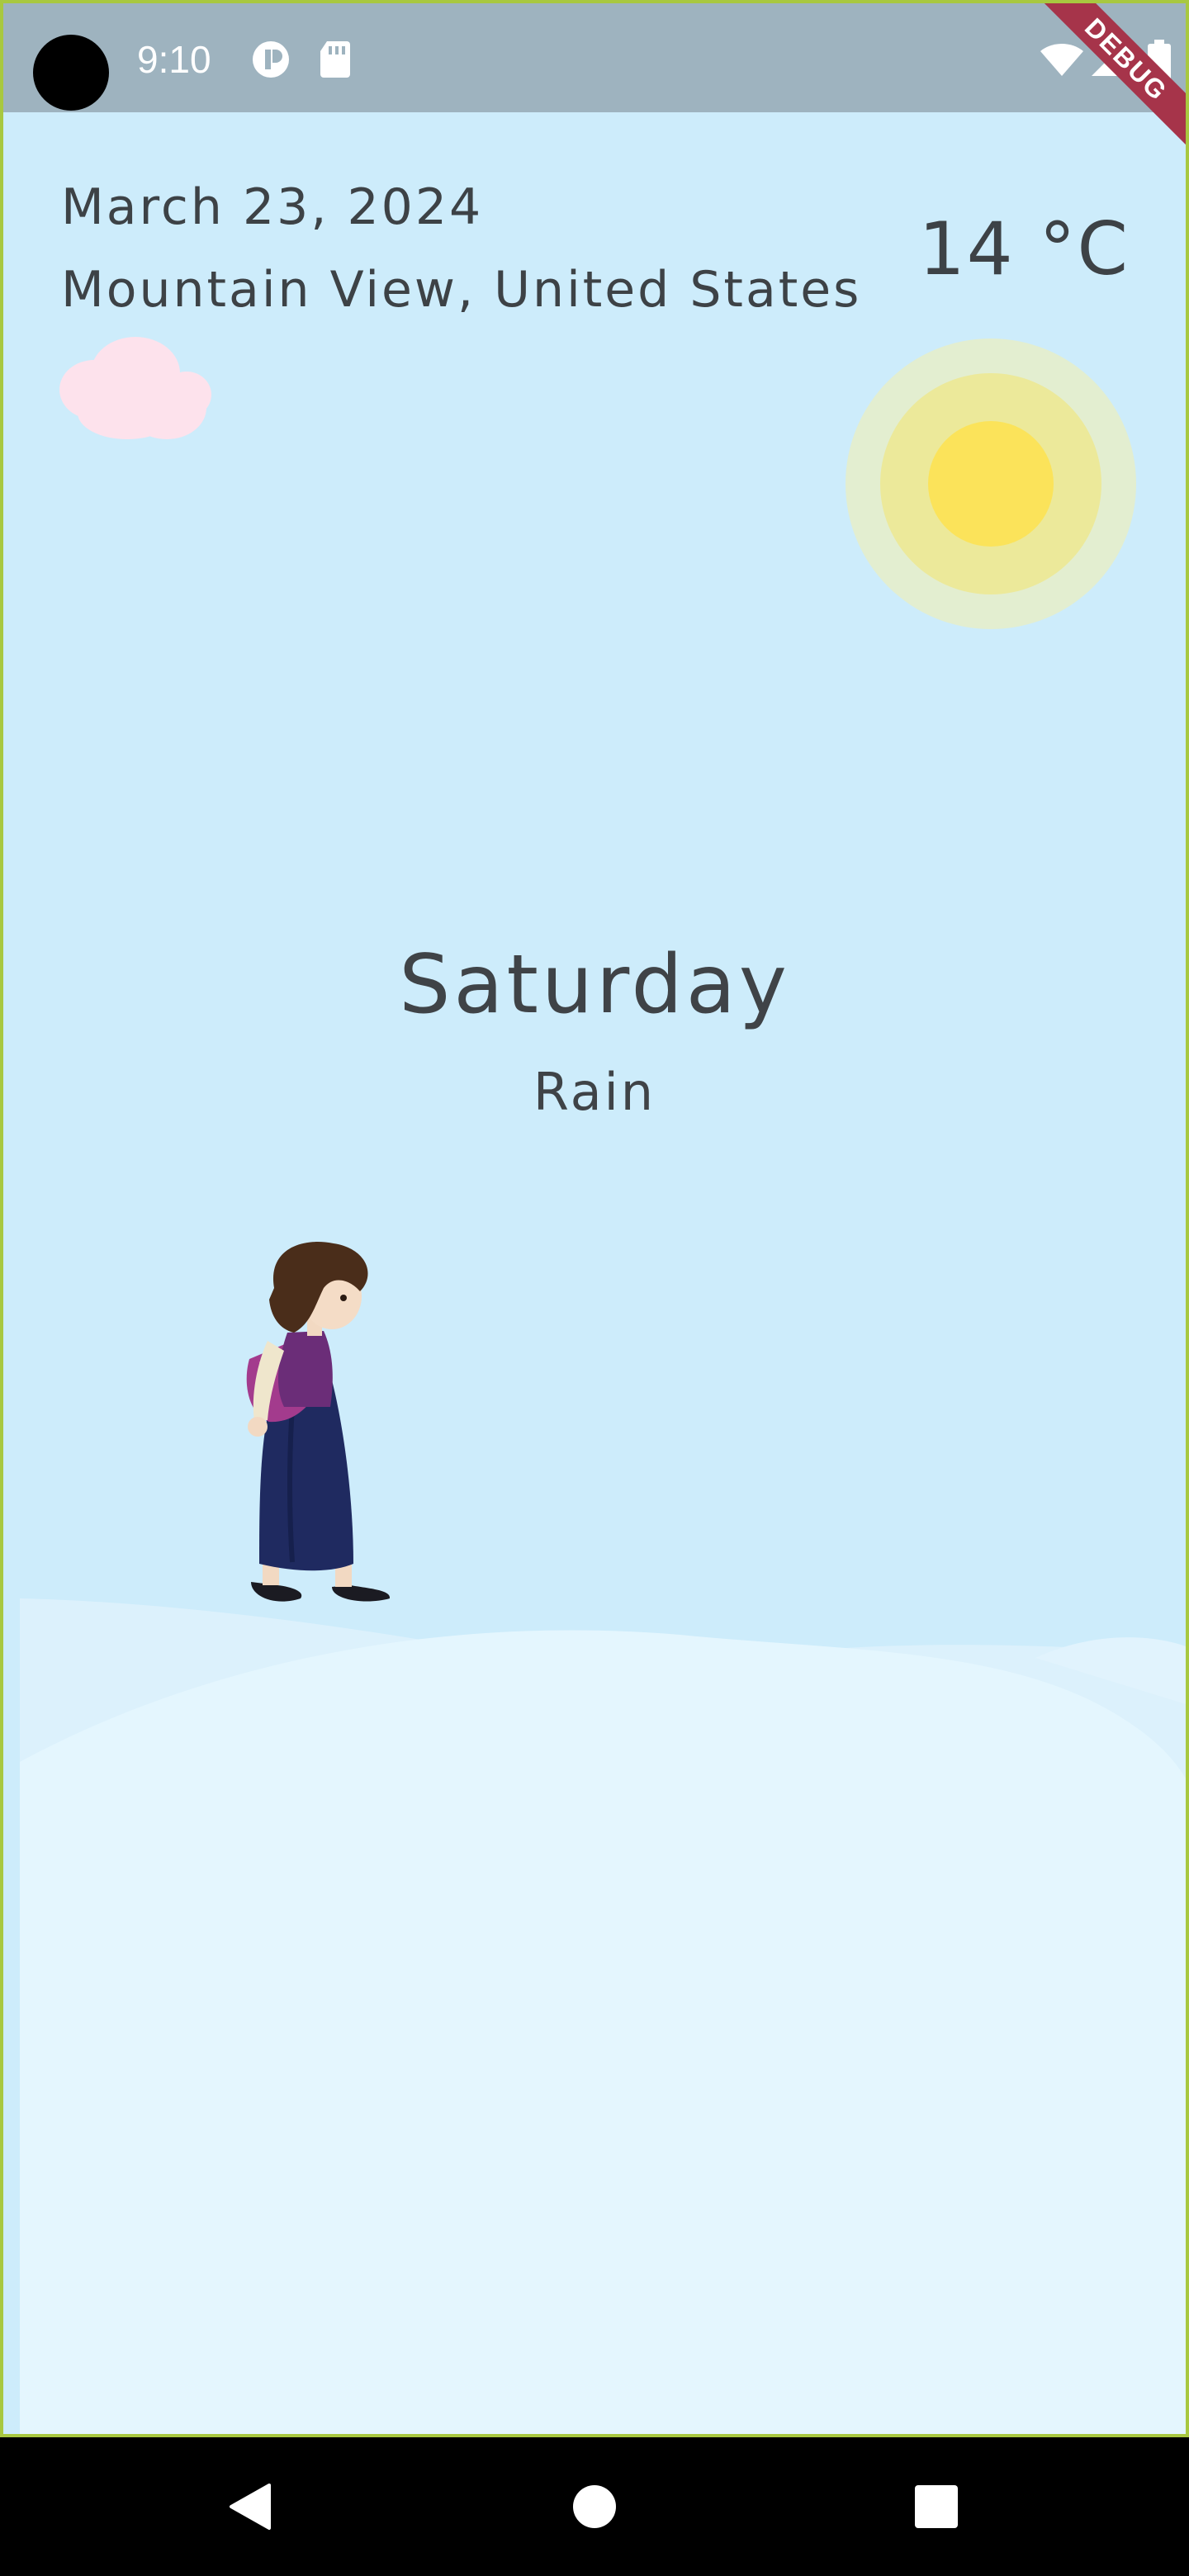  I want to click on home-icon, so click(594, 2506).